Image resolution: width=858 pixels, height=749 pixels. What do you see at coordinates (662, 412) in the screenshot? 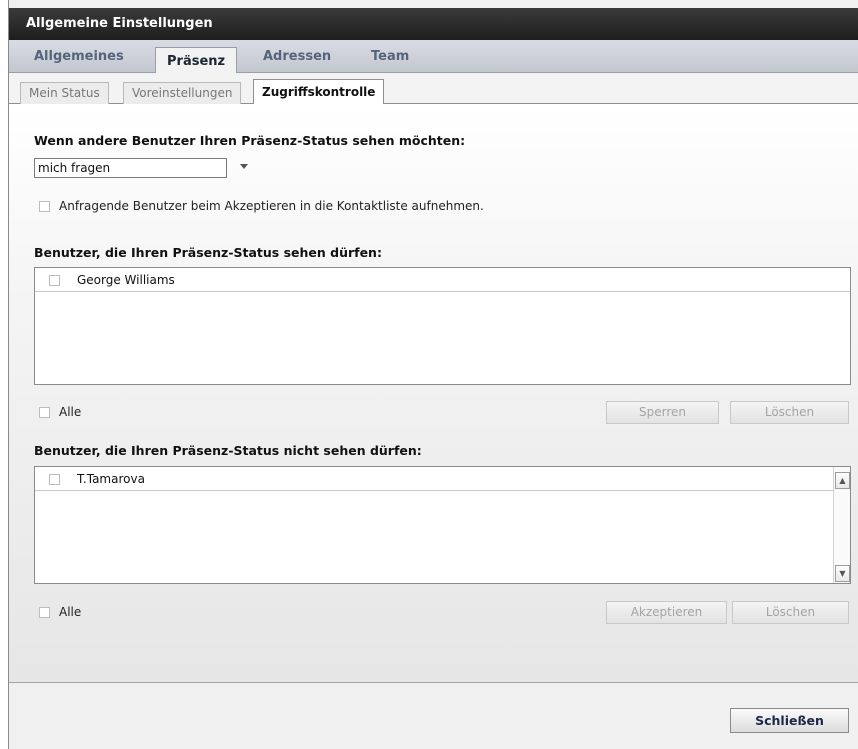
I see `block-button: Sperren` at bounding box center [662, 412].